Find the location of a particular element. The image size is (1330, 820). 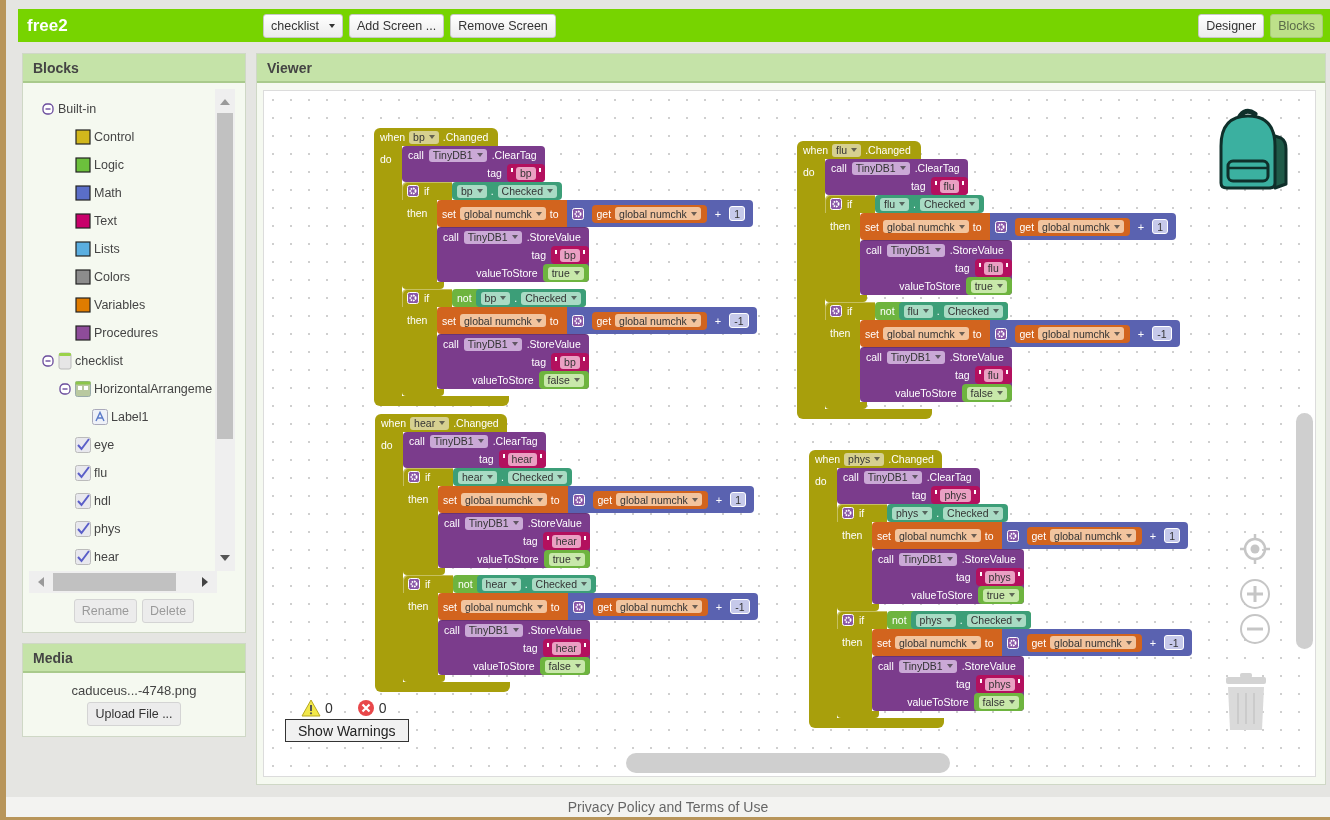

not-block: not bp . Checked is located at coordinates (519, 298).